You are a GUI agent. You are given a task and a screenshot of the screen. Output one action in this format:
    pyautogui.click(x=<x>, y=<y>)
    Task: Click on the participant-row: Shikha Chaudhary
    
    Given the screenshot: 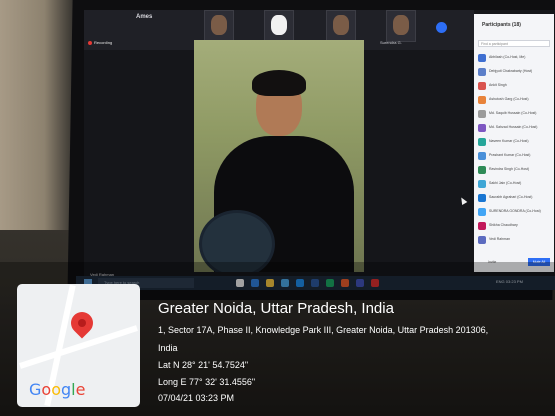 What is the action you would take?
    pyautogui.click(x=515, y=226)
    